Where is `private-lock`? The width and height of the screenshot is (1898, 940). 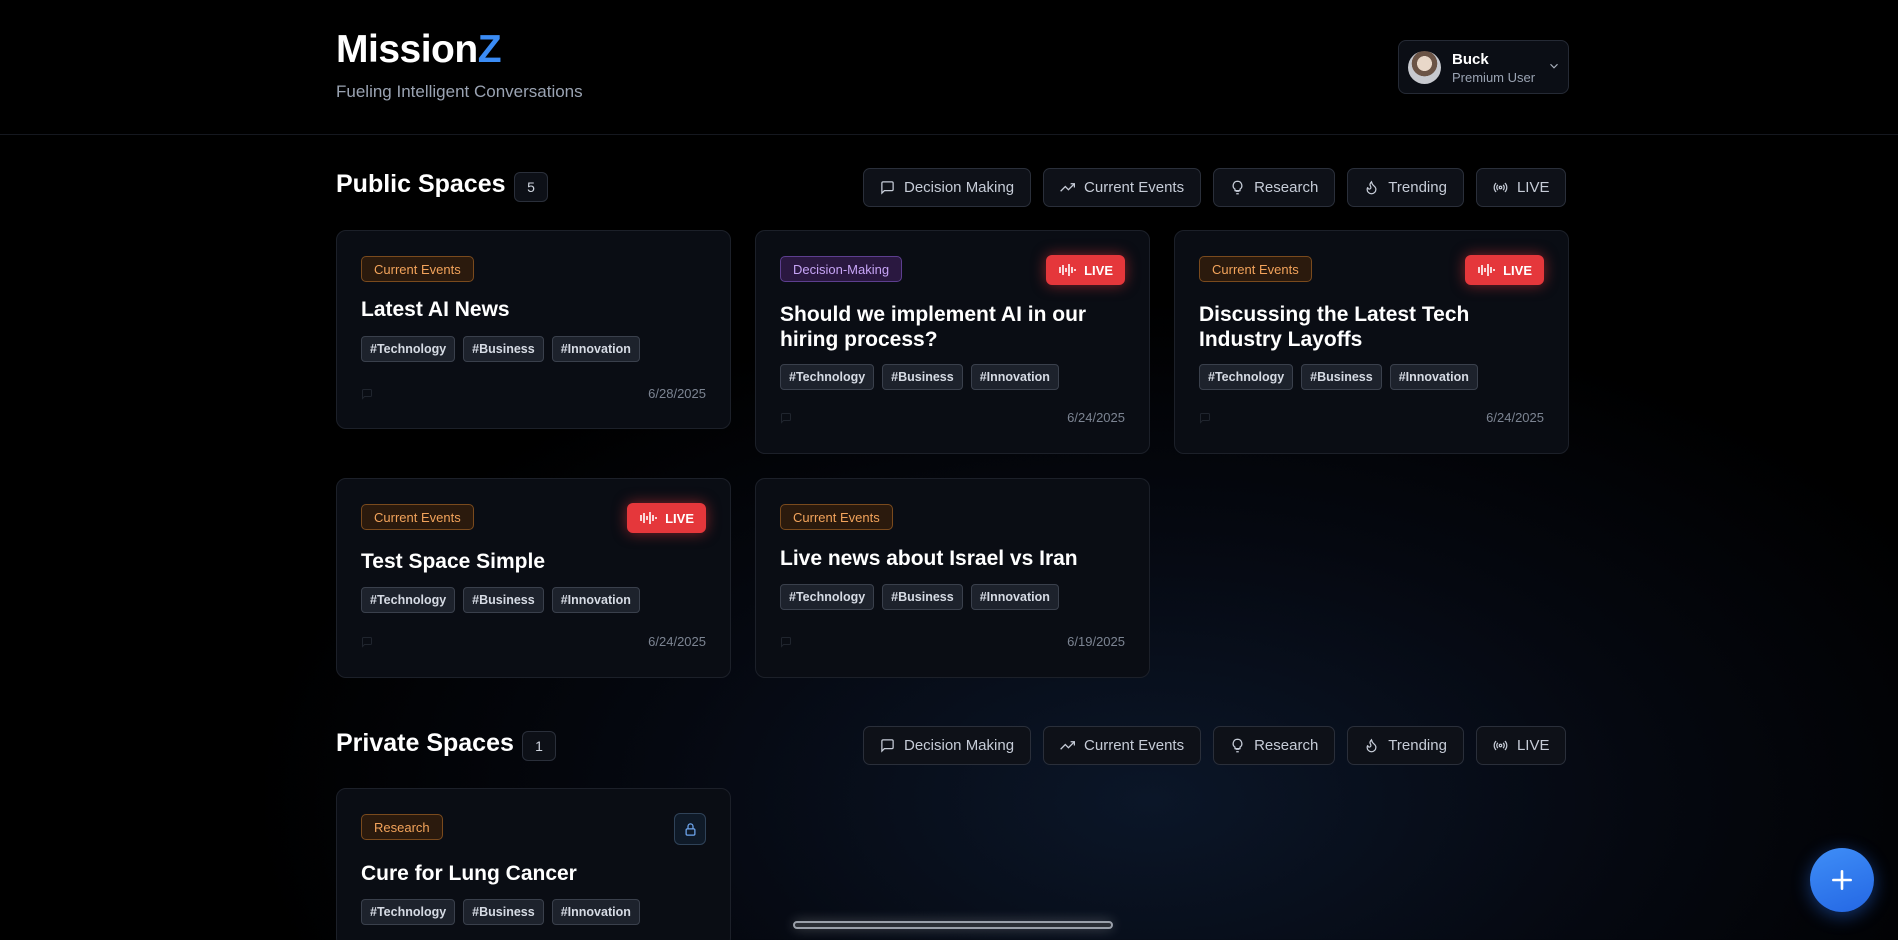
private-lock is located at coordinates (690, 829).